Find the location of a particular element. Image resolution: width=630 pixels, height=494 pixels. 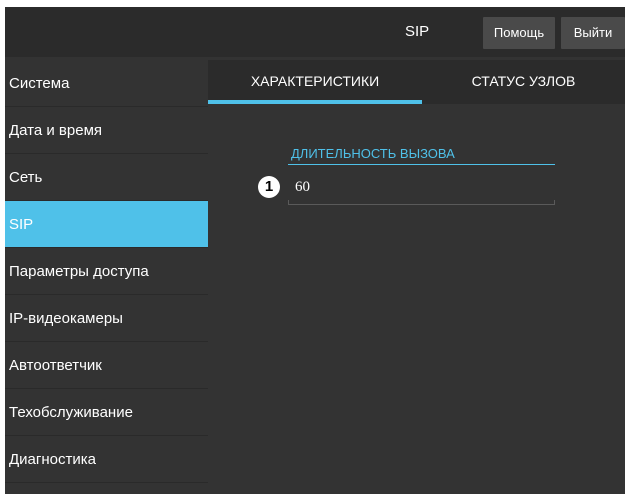

sidebar-item-diagnostics: Диагностика is located at coordinates (106, 459).